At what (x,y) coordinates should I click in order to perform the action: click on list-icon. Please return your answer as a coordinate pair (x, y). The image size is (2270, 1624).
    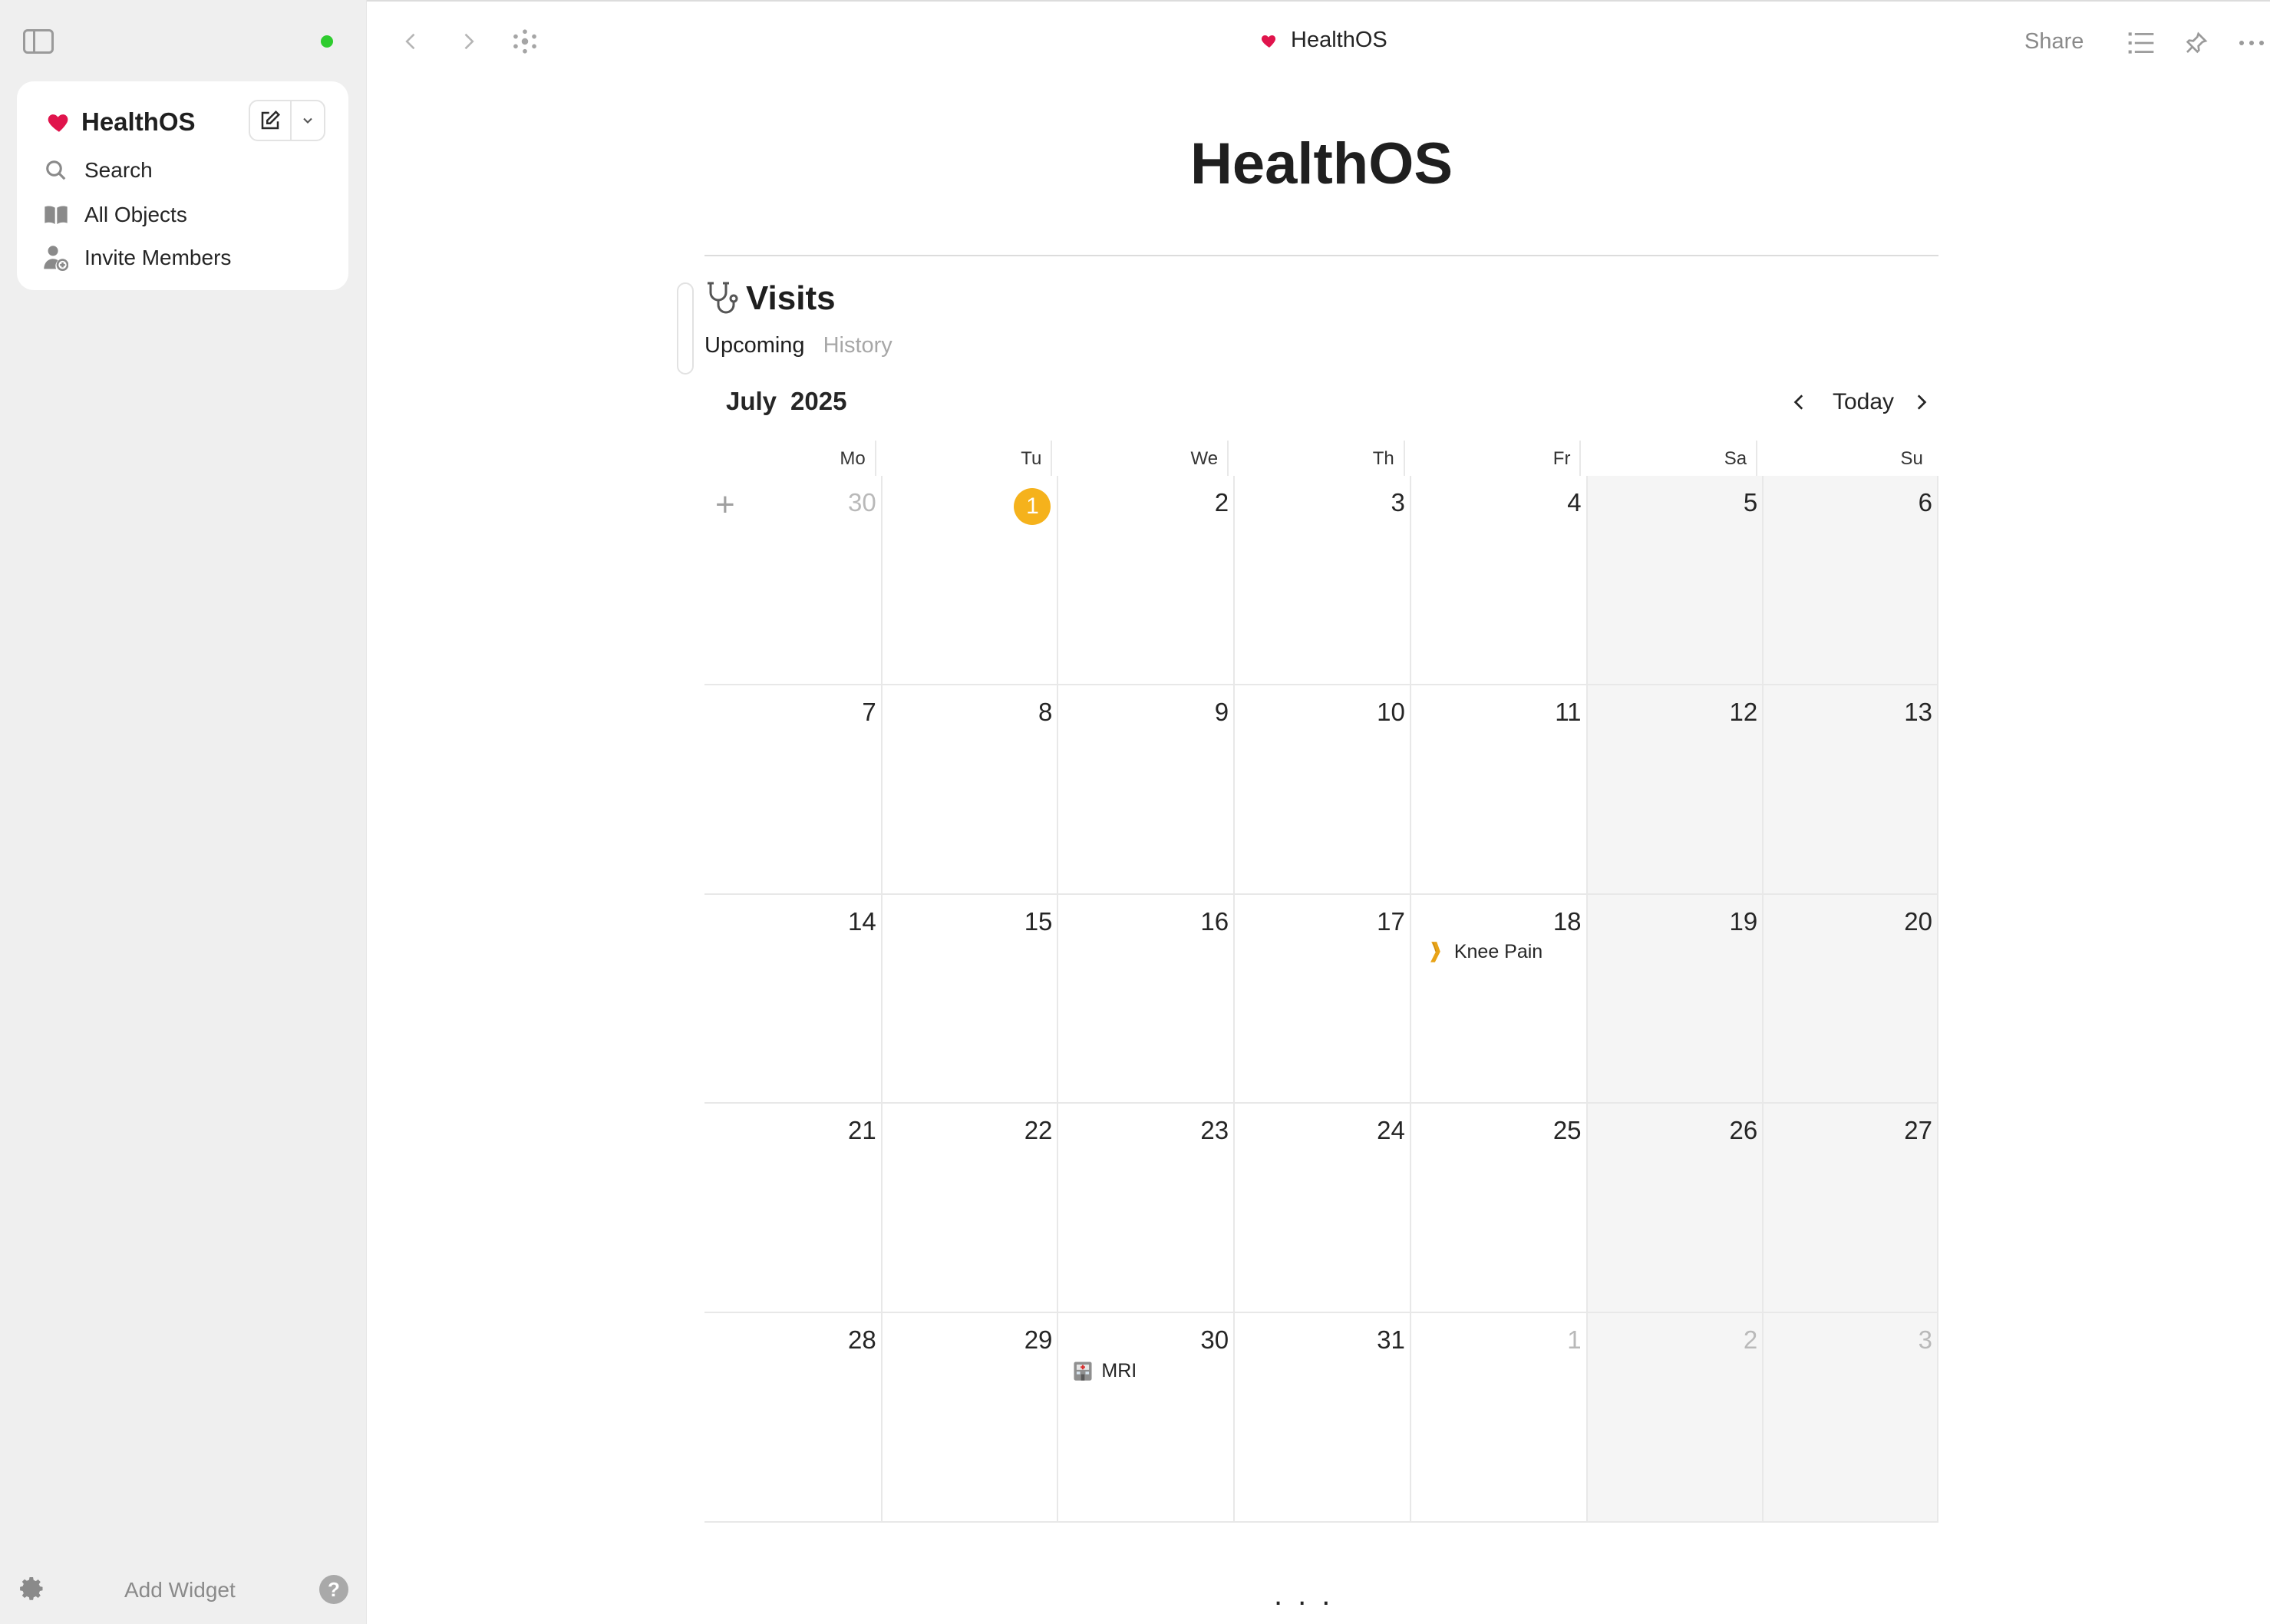
    Looking at the image, I should click on (2141, 43).